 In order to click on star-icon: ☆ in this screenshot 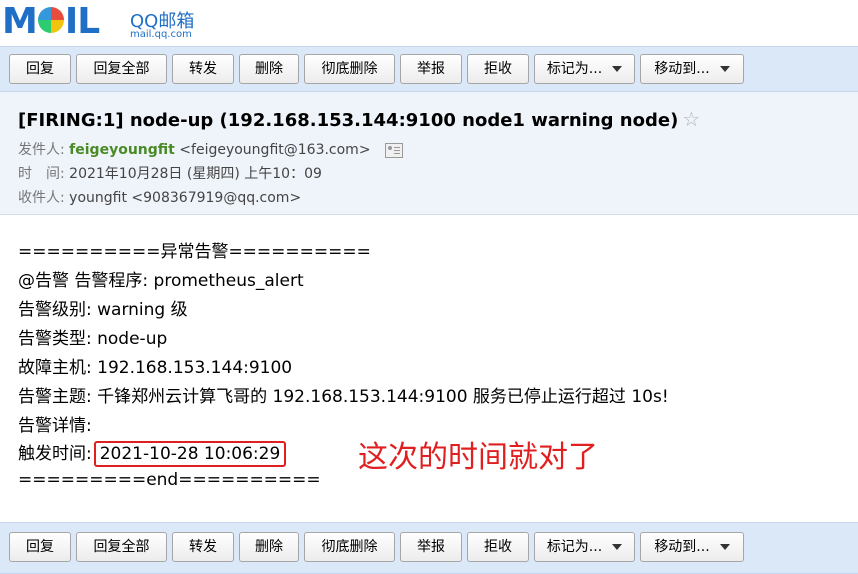, I will do `click(691, 119)`.